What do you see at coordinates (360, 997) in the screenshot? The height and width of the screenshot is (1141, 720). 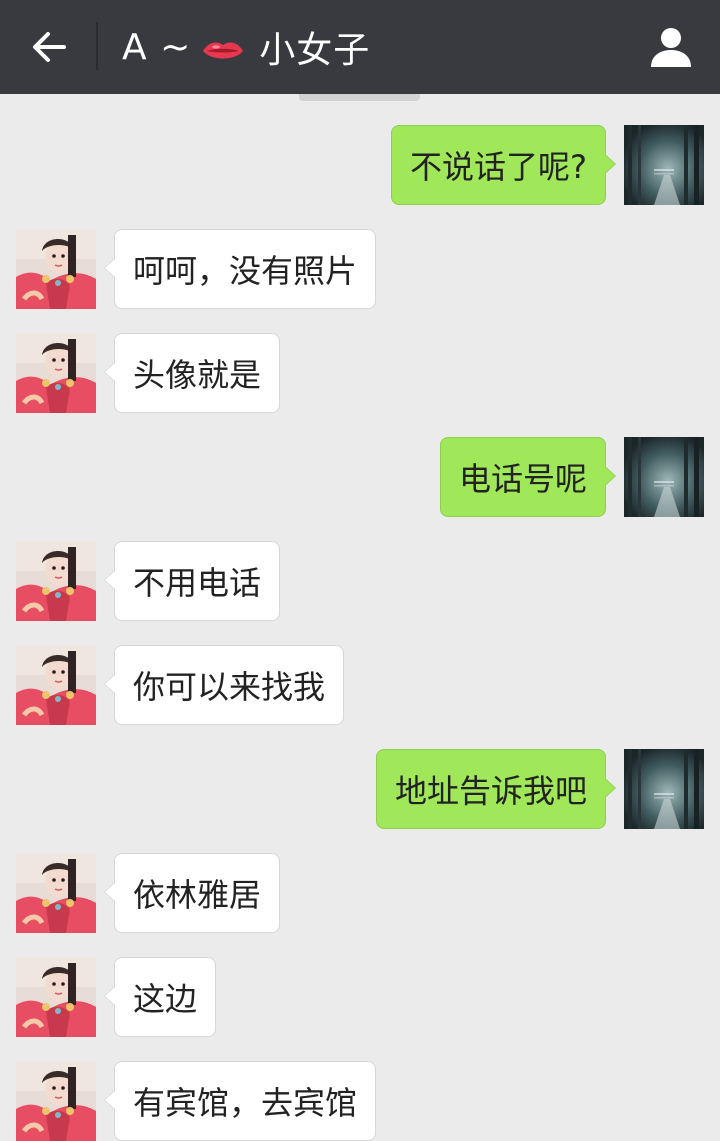 I see `message-row: 这边` at bounding box center [360, 997].